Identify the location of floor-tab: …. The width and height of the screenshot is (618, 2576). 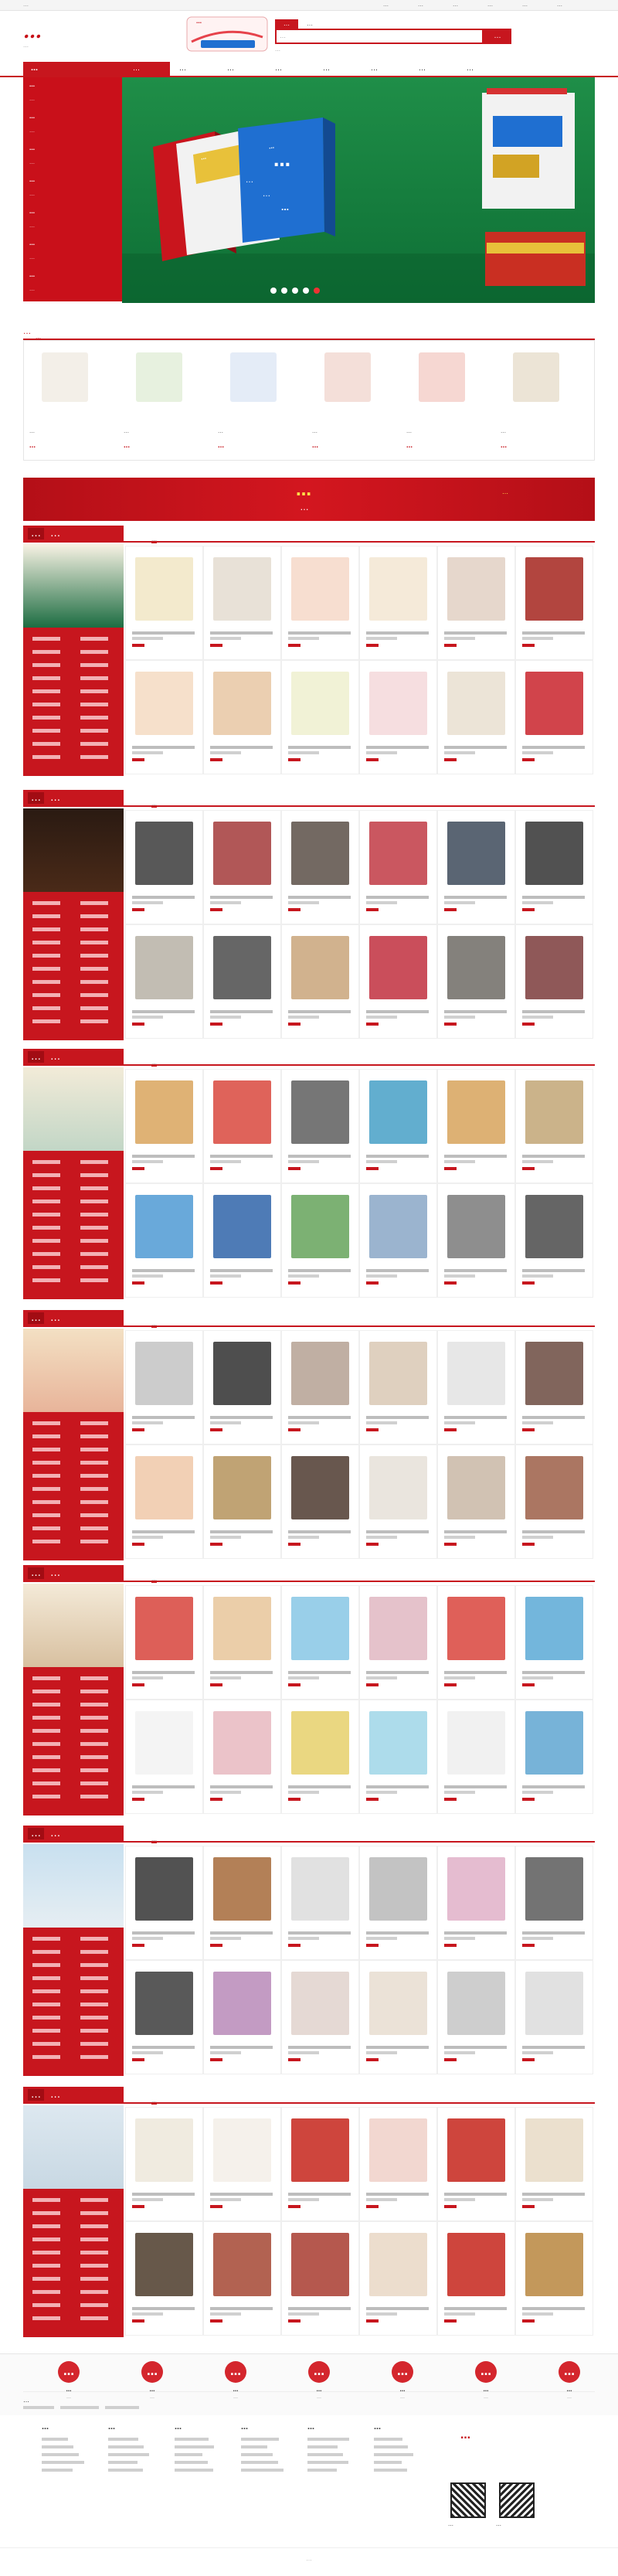
(154, 539).